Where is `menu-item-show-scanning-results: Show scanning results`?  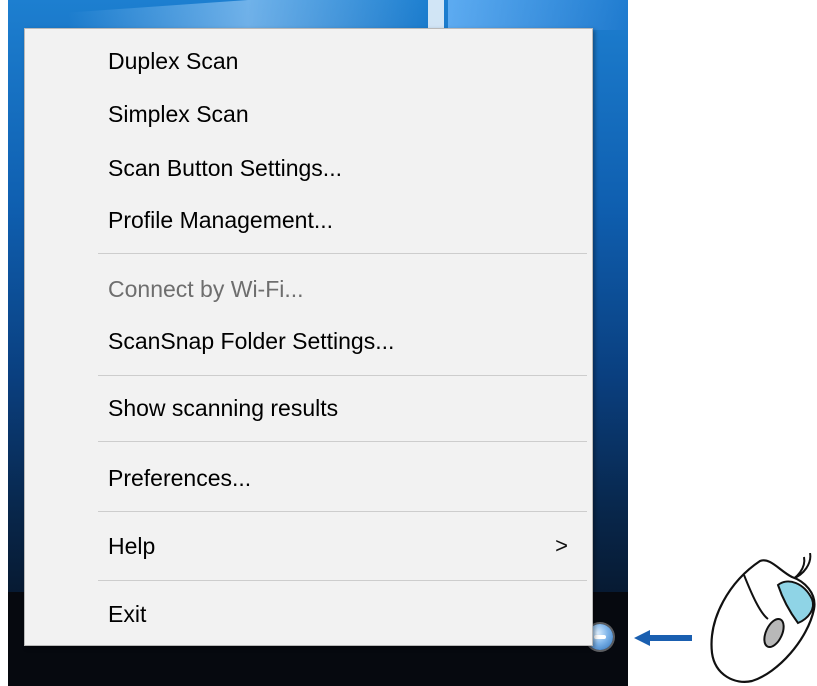 menu-item-show-scanning-results: Show scanning results is located at coordinates (308, 408).